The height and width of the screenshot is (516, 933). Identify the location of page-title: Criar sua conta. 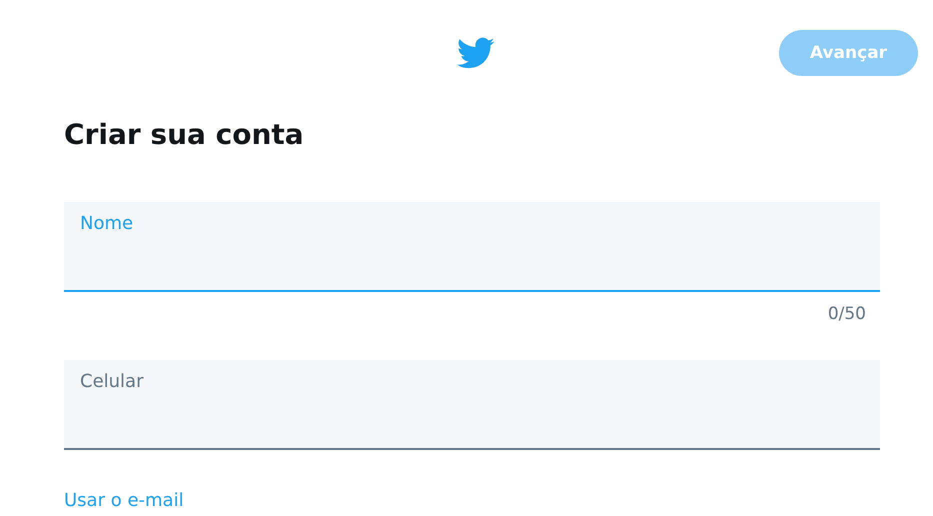
(184, 135).